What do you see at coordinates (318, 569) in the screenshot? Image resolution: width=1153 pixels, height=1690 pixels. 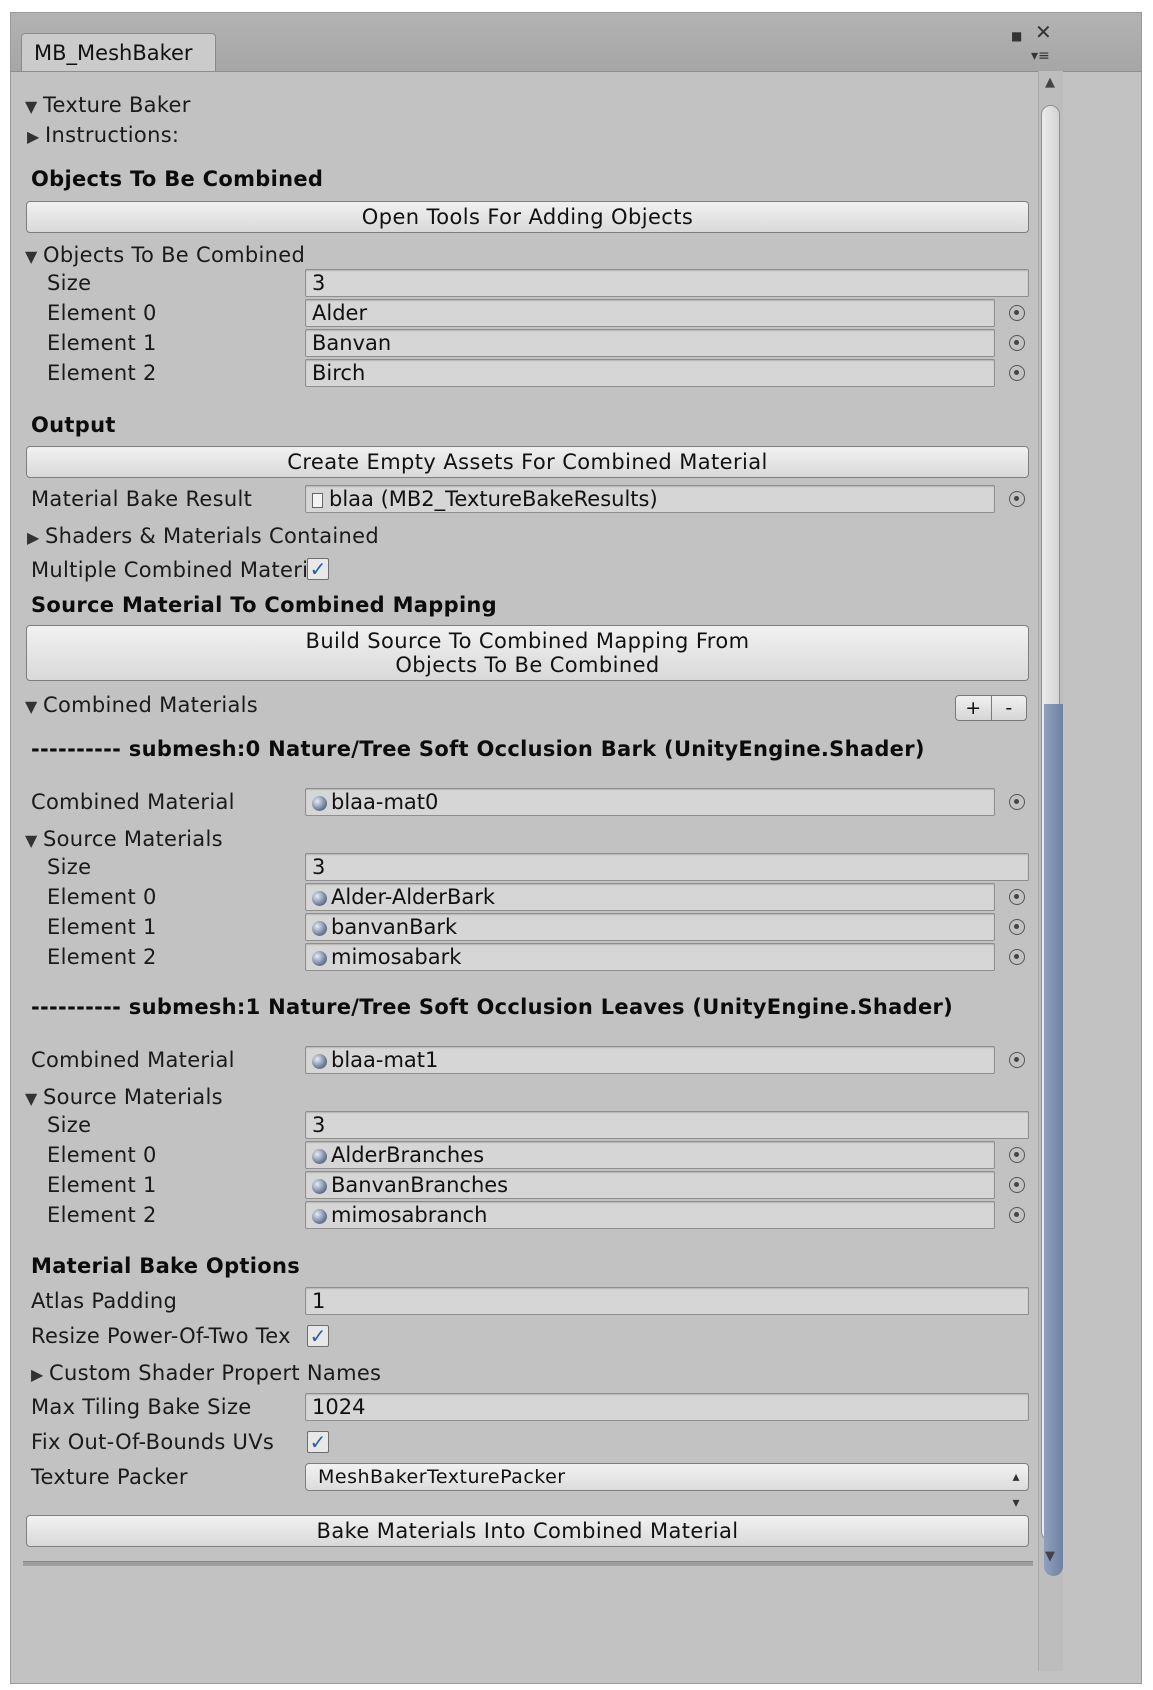 I see `multiple-combined-checkbox: ✓` at bounding box center [318, 569].